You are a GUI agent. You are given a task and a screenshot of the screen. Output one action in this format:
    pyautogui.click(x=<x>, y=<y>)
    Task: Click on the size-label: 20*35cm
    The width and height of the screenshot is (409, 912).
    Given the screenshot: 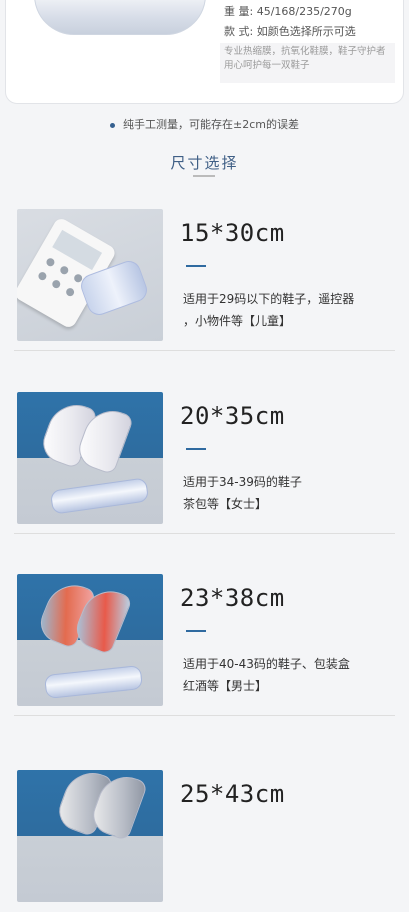 What is the action you would take?
    pyautogui.click(x=232, y=416)
    